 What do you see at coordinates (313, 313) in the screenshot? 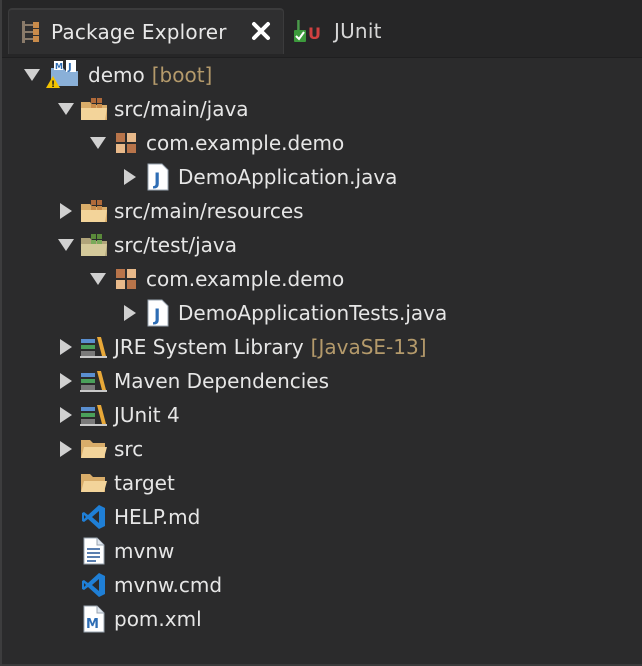
I see `tree-item-label: DemoApplicationTests.java` at bounding box center [313, 313].